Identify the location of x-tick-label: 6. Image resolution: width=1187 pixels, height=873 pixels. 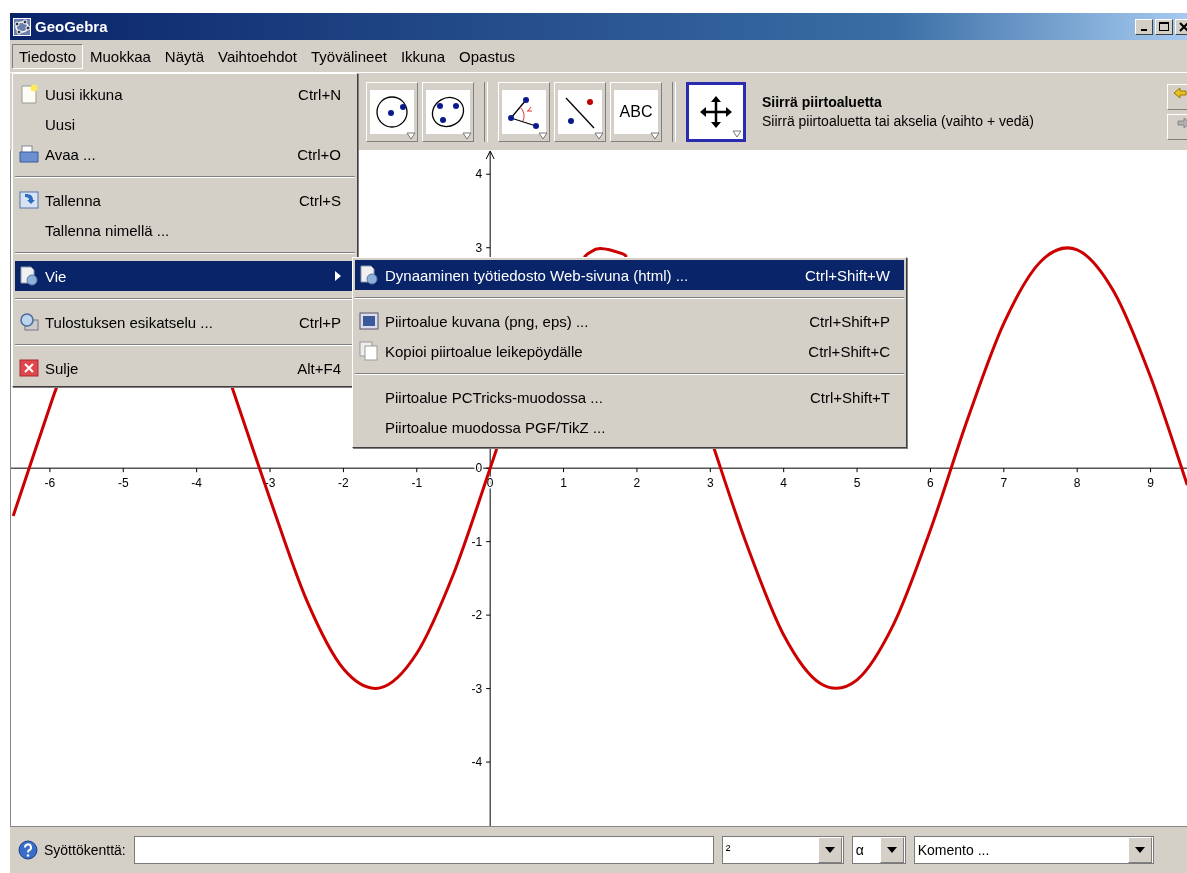
(930, 483).